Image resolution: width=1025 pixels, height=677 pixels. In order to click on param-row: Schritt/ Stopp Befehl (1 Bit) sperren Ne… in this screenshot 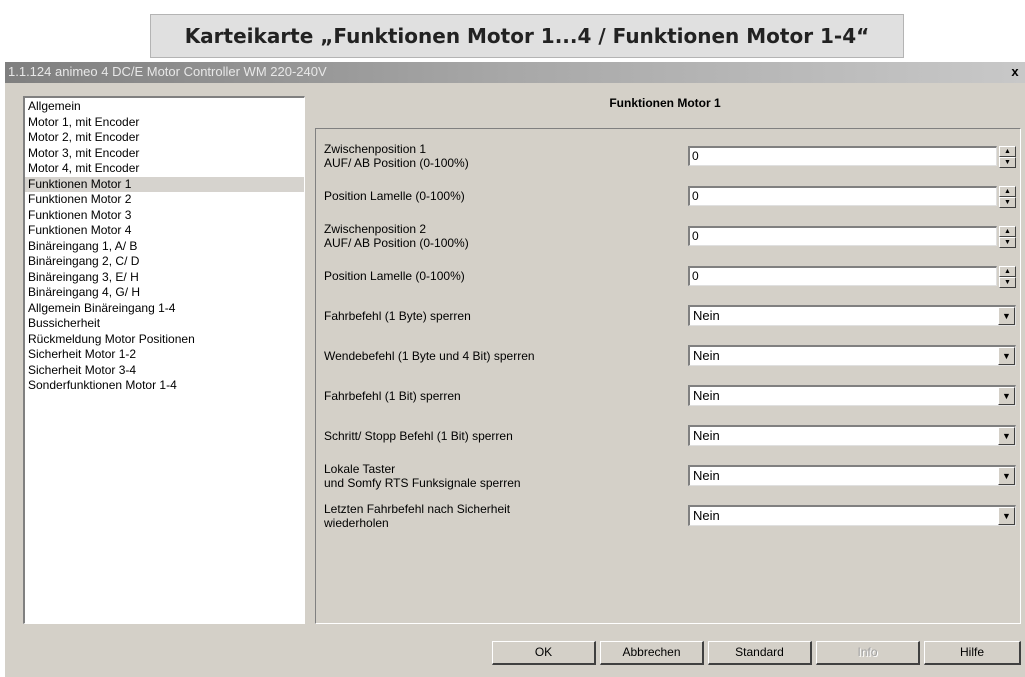, I will do `click(670, 436)`.